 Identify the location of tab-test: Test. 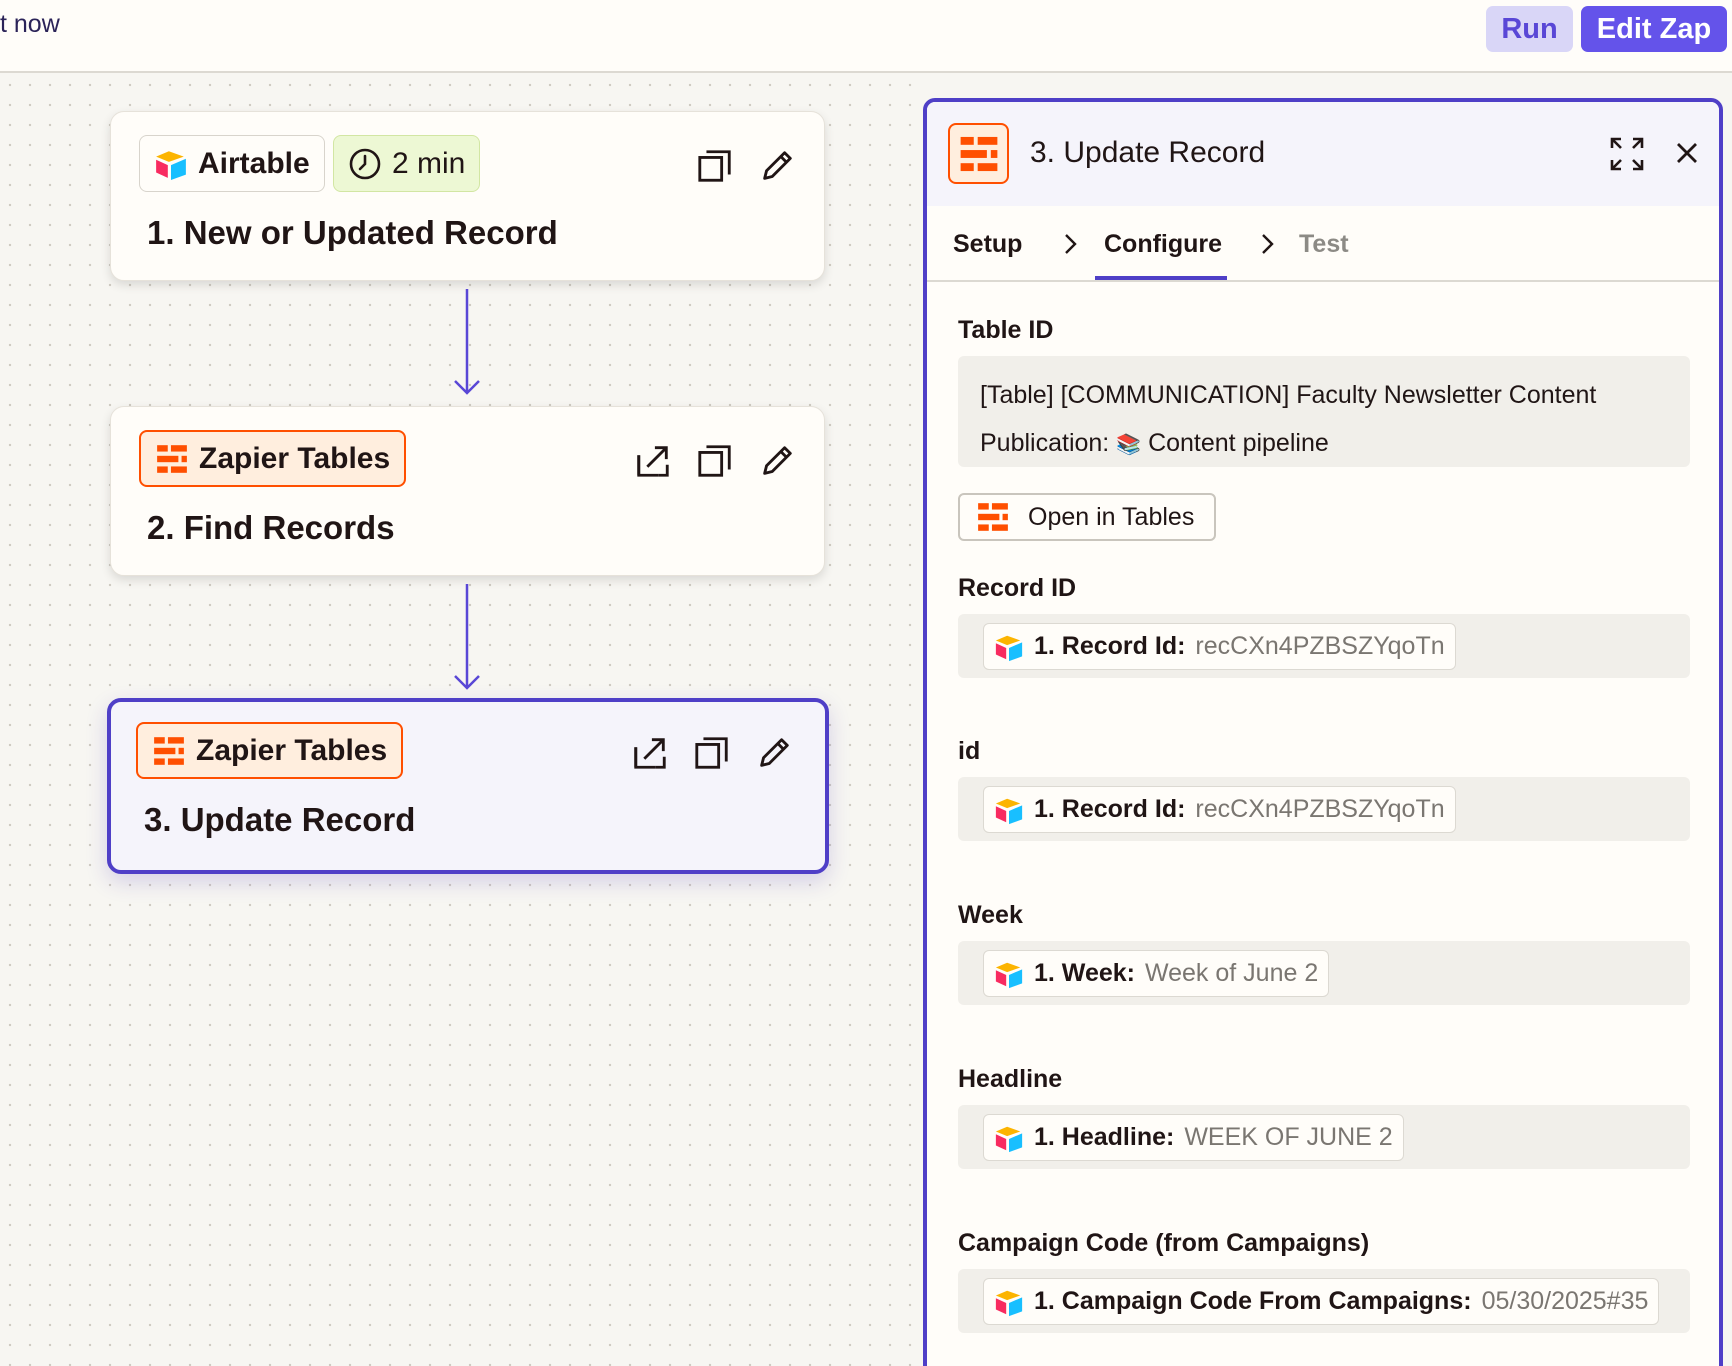
(1324, 244).